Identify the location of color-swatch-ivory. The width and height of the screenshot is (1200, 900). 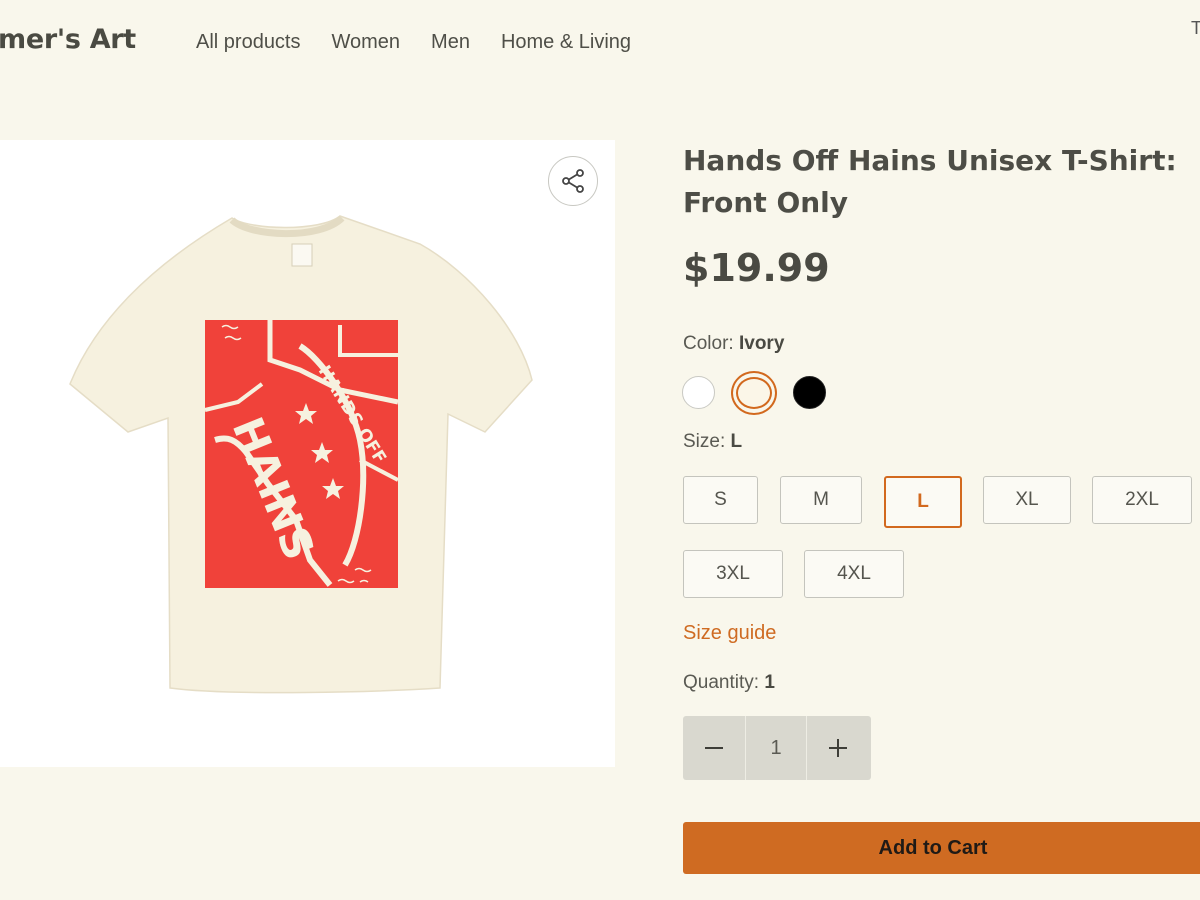
(754, 393).